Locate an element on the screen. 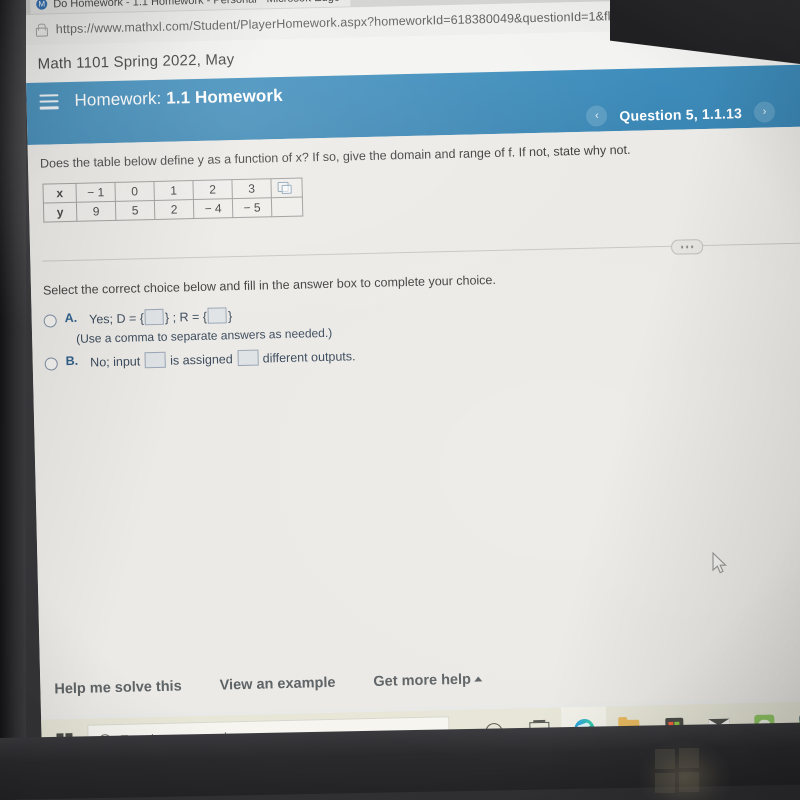  x-cell: 0 is located at coordinates (134, 191).